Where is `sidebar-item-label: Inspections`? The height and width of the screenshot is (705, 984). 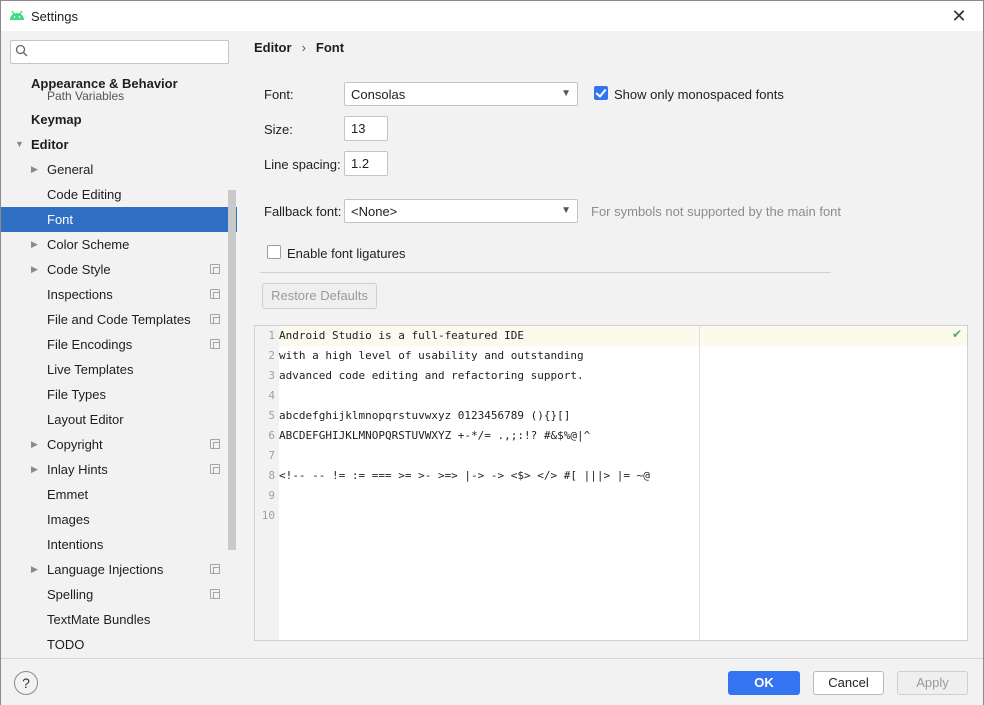 sidebar-item-label: Inspections is located at coordinates (80, 294).